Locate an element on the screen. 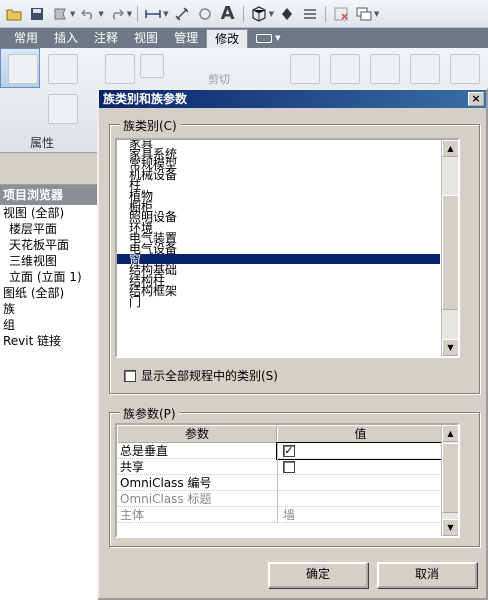 Image resolution: width=488 pixels, height=600 pixels. undo-icon is located at coordinates (88, 14).